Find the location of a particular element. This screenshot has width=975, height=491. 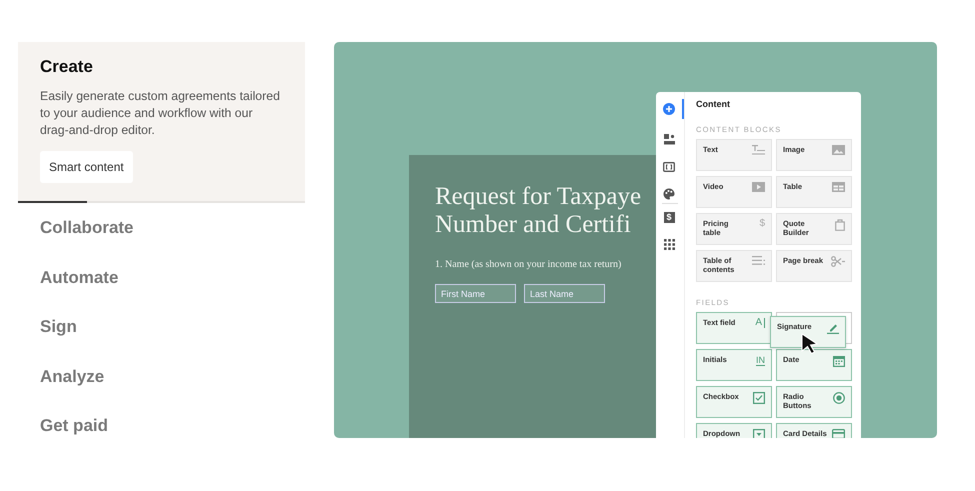

name-field: Last Name is located at coordinates (564, 293).